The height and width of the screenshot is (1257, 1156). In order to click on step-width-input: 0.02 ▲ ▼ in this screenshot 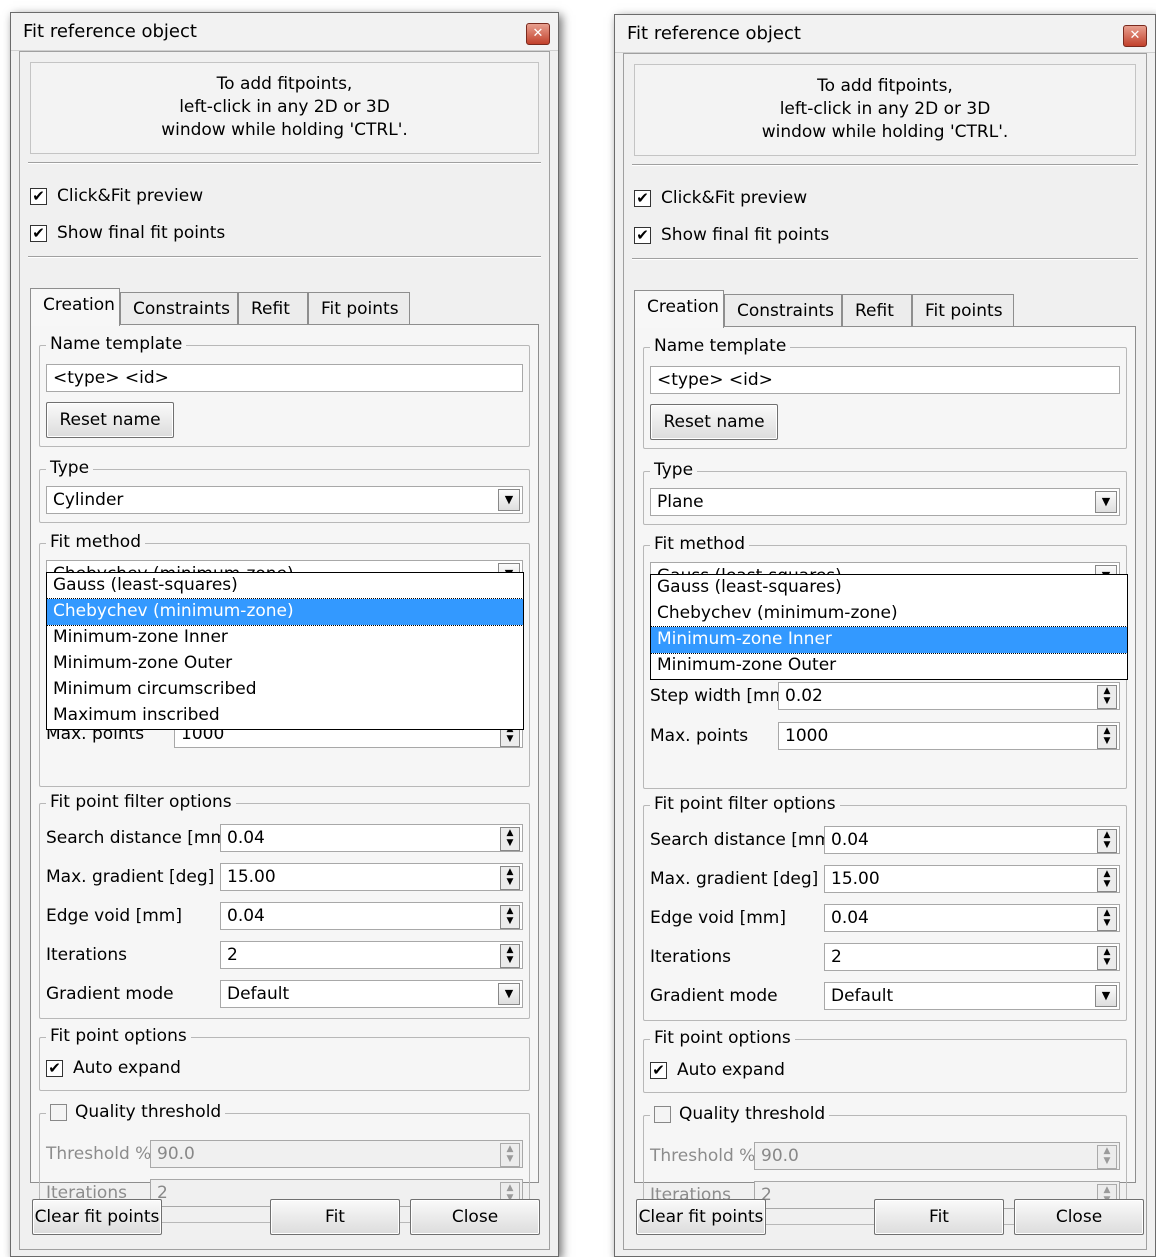, I will do `click(949, 696)`.